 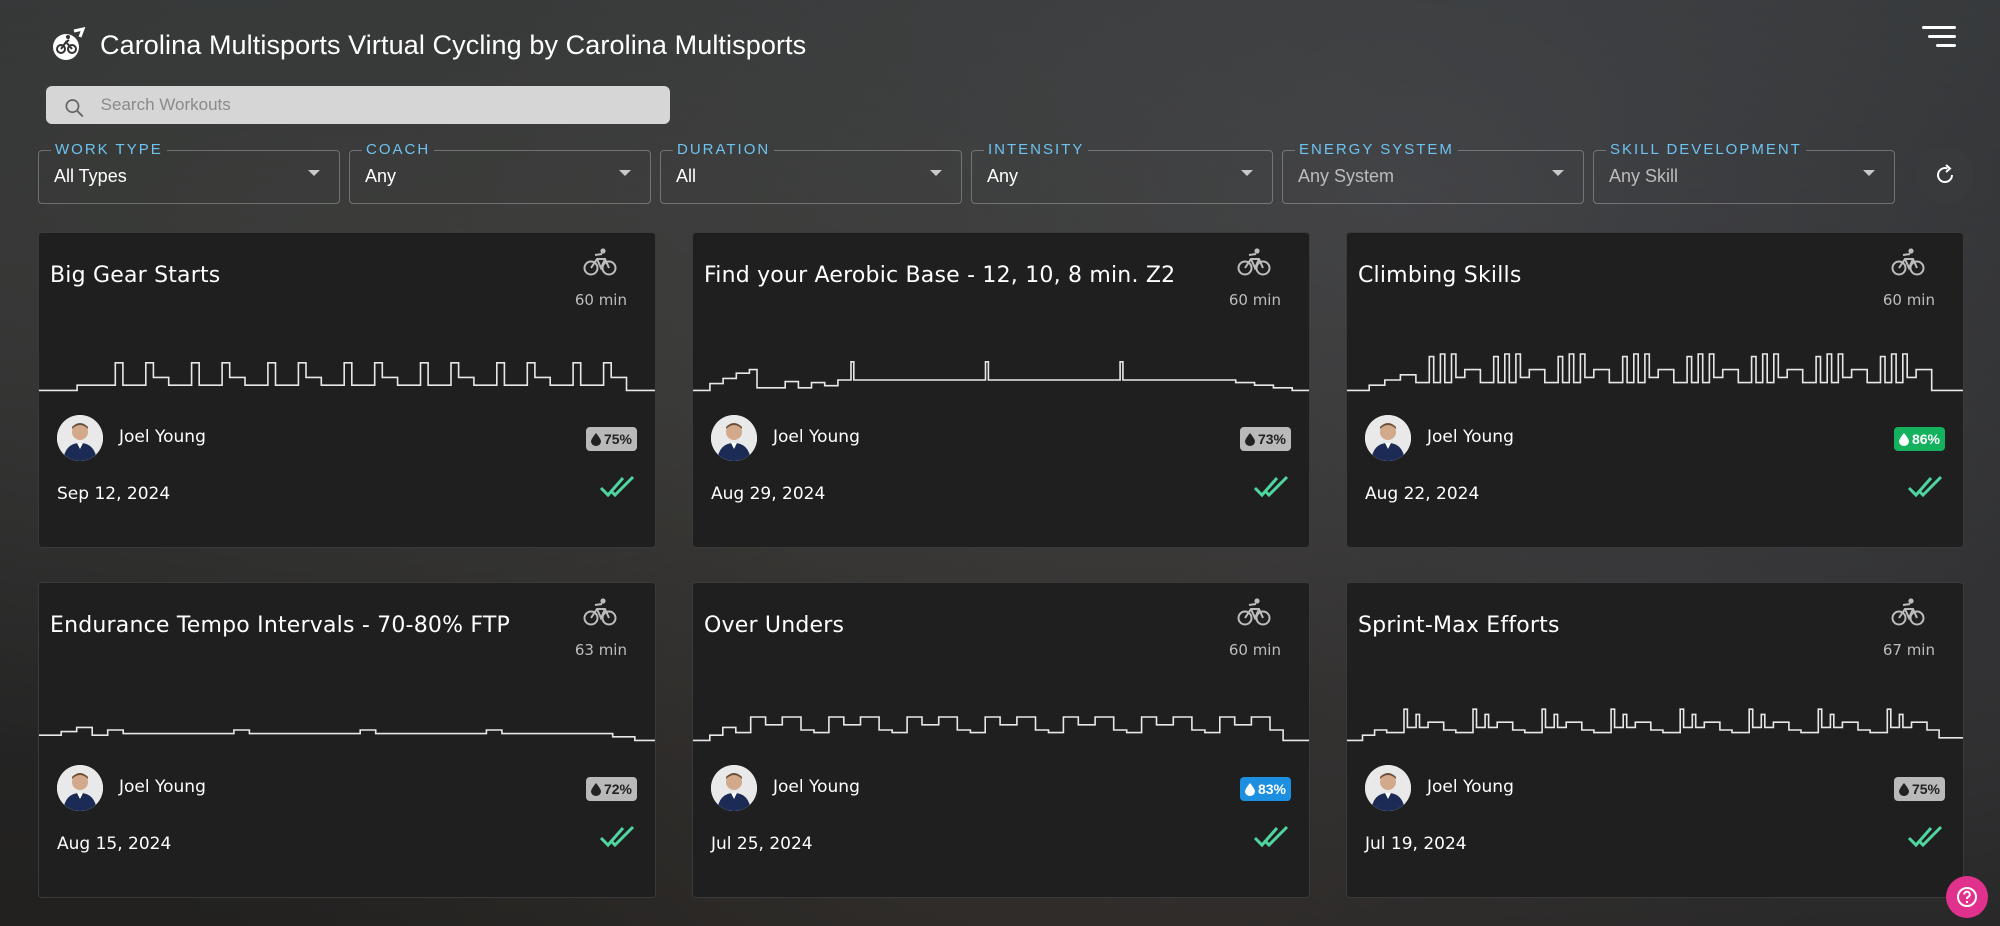 What do you see at coordinates (1346, 176) in the screenshot?
I see `filter-value: Any System` at bounding box center [1346, 176].